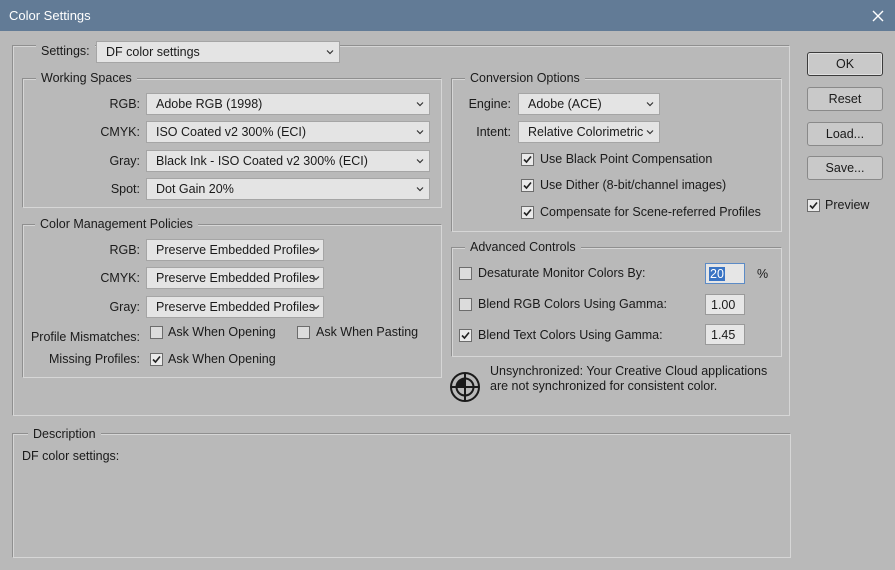 The height and width of the screenshot is (570, 895). I want to click on settings-value: DF color settings, so click(153, 52).